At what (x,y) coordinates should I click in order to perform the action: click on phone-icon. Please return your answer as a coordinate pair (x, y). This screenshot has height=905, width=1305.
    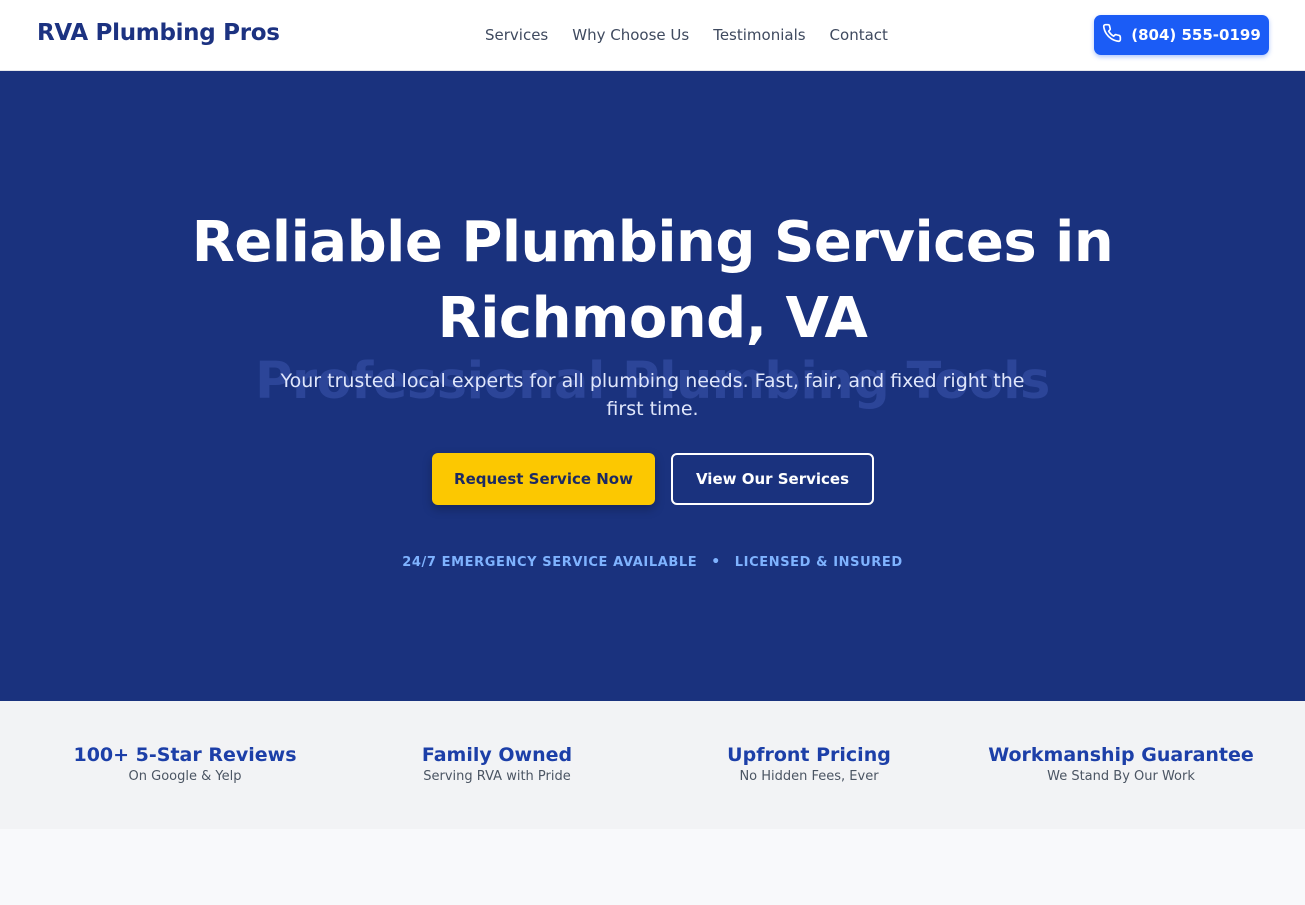
    Looking at the image, I should click on (1112, 35).